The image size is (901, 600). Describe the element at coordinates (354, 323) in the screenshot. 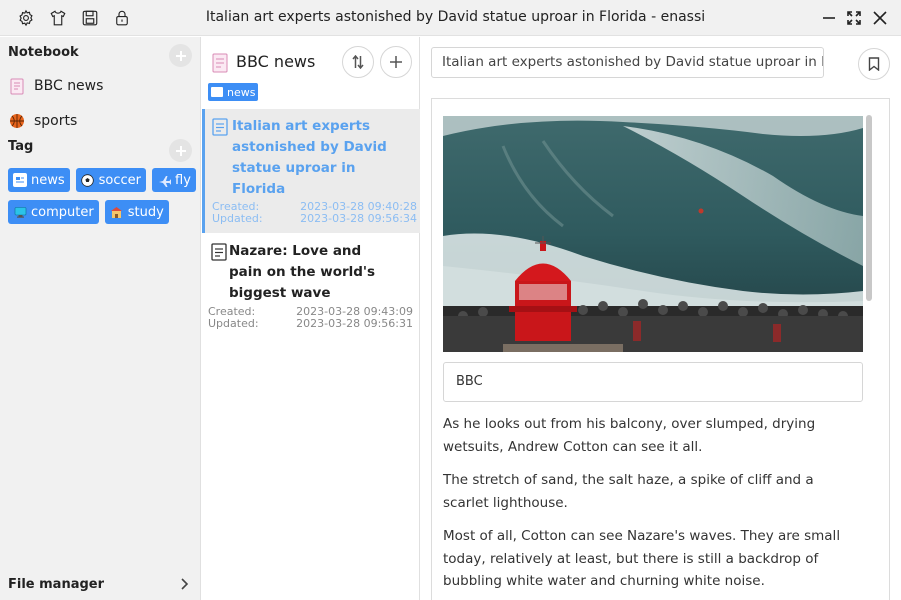

I see `updated-timestamp: 2023-03-28 09:56:31` at that location.